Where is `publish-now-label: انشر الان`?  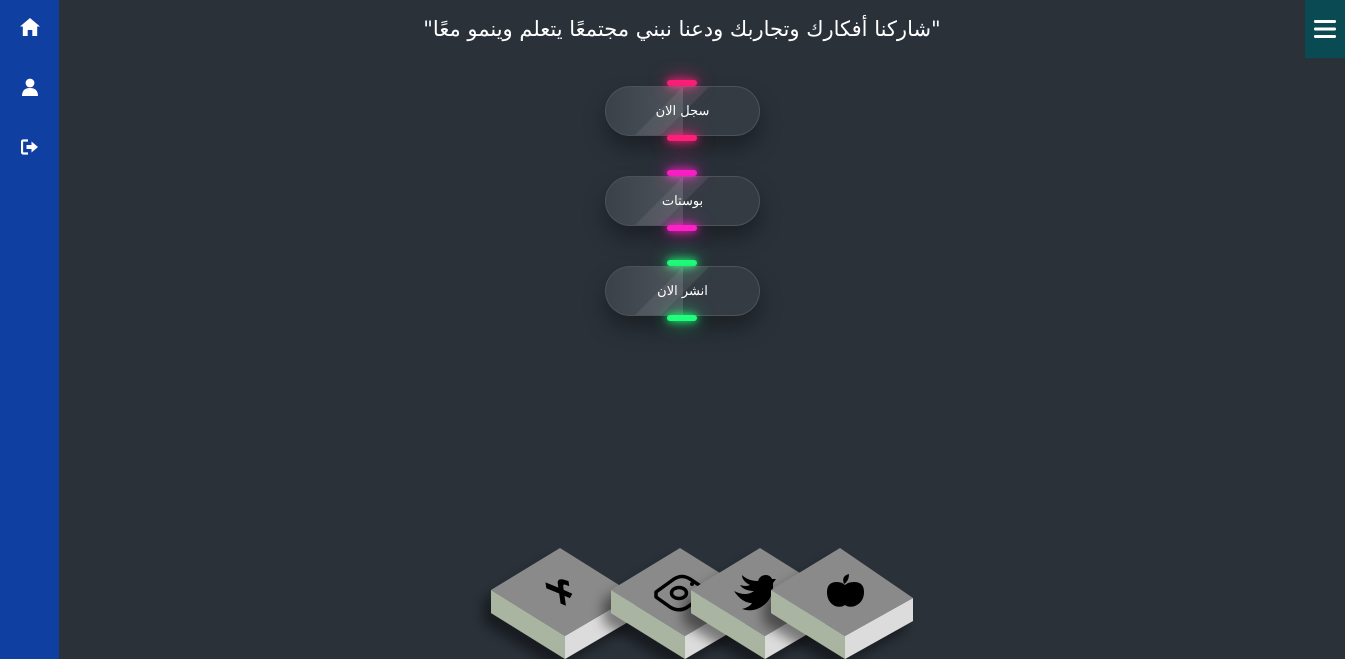 publish-now-label: انشر الان is located at coordinates (682, 291).